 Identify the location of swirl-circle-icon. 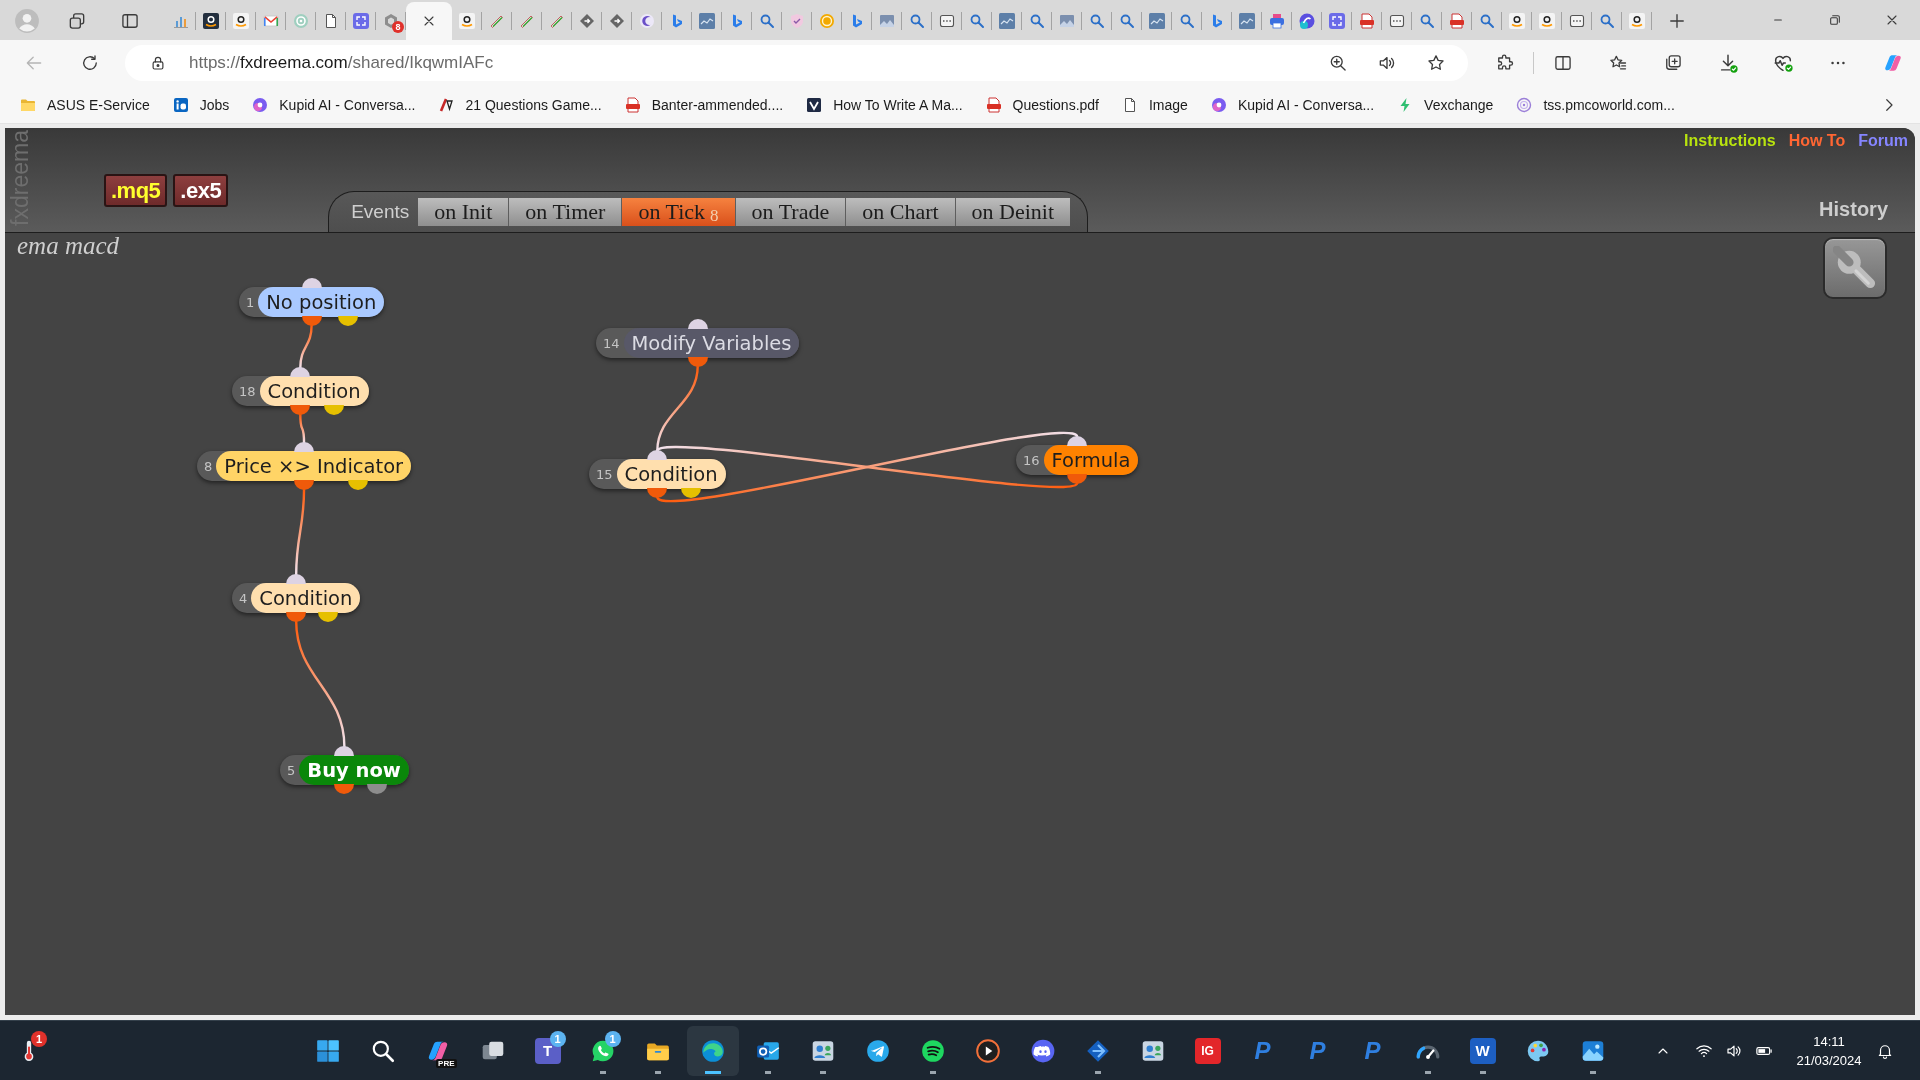
(712, 1050).